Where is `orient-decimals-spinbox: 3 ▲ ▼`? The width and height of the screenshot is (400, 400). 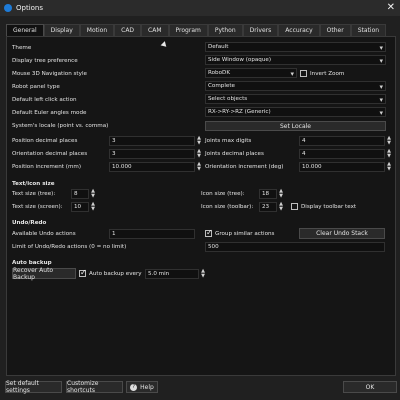
orient-decimals-spinbox: 3 ▲ ▼ is located at coordinates (155, 154).